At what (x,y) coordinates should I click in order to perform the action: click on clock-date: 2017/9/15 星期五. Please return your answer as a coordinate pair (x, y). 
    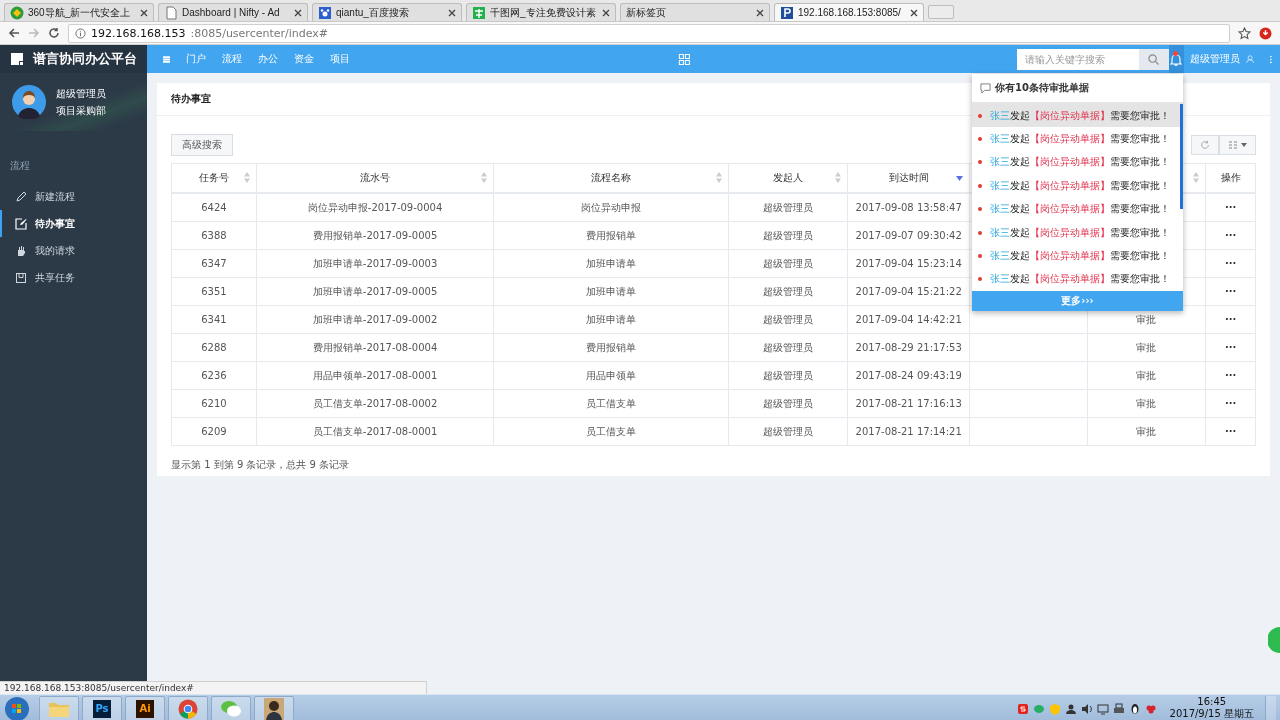
    Looking at the image, I should click on (1211, 713).